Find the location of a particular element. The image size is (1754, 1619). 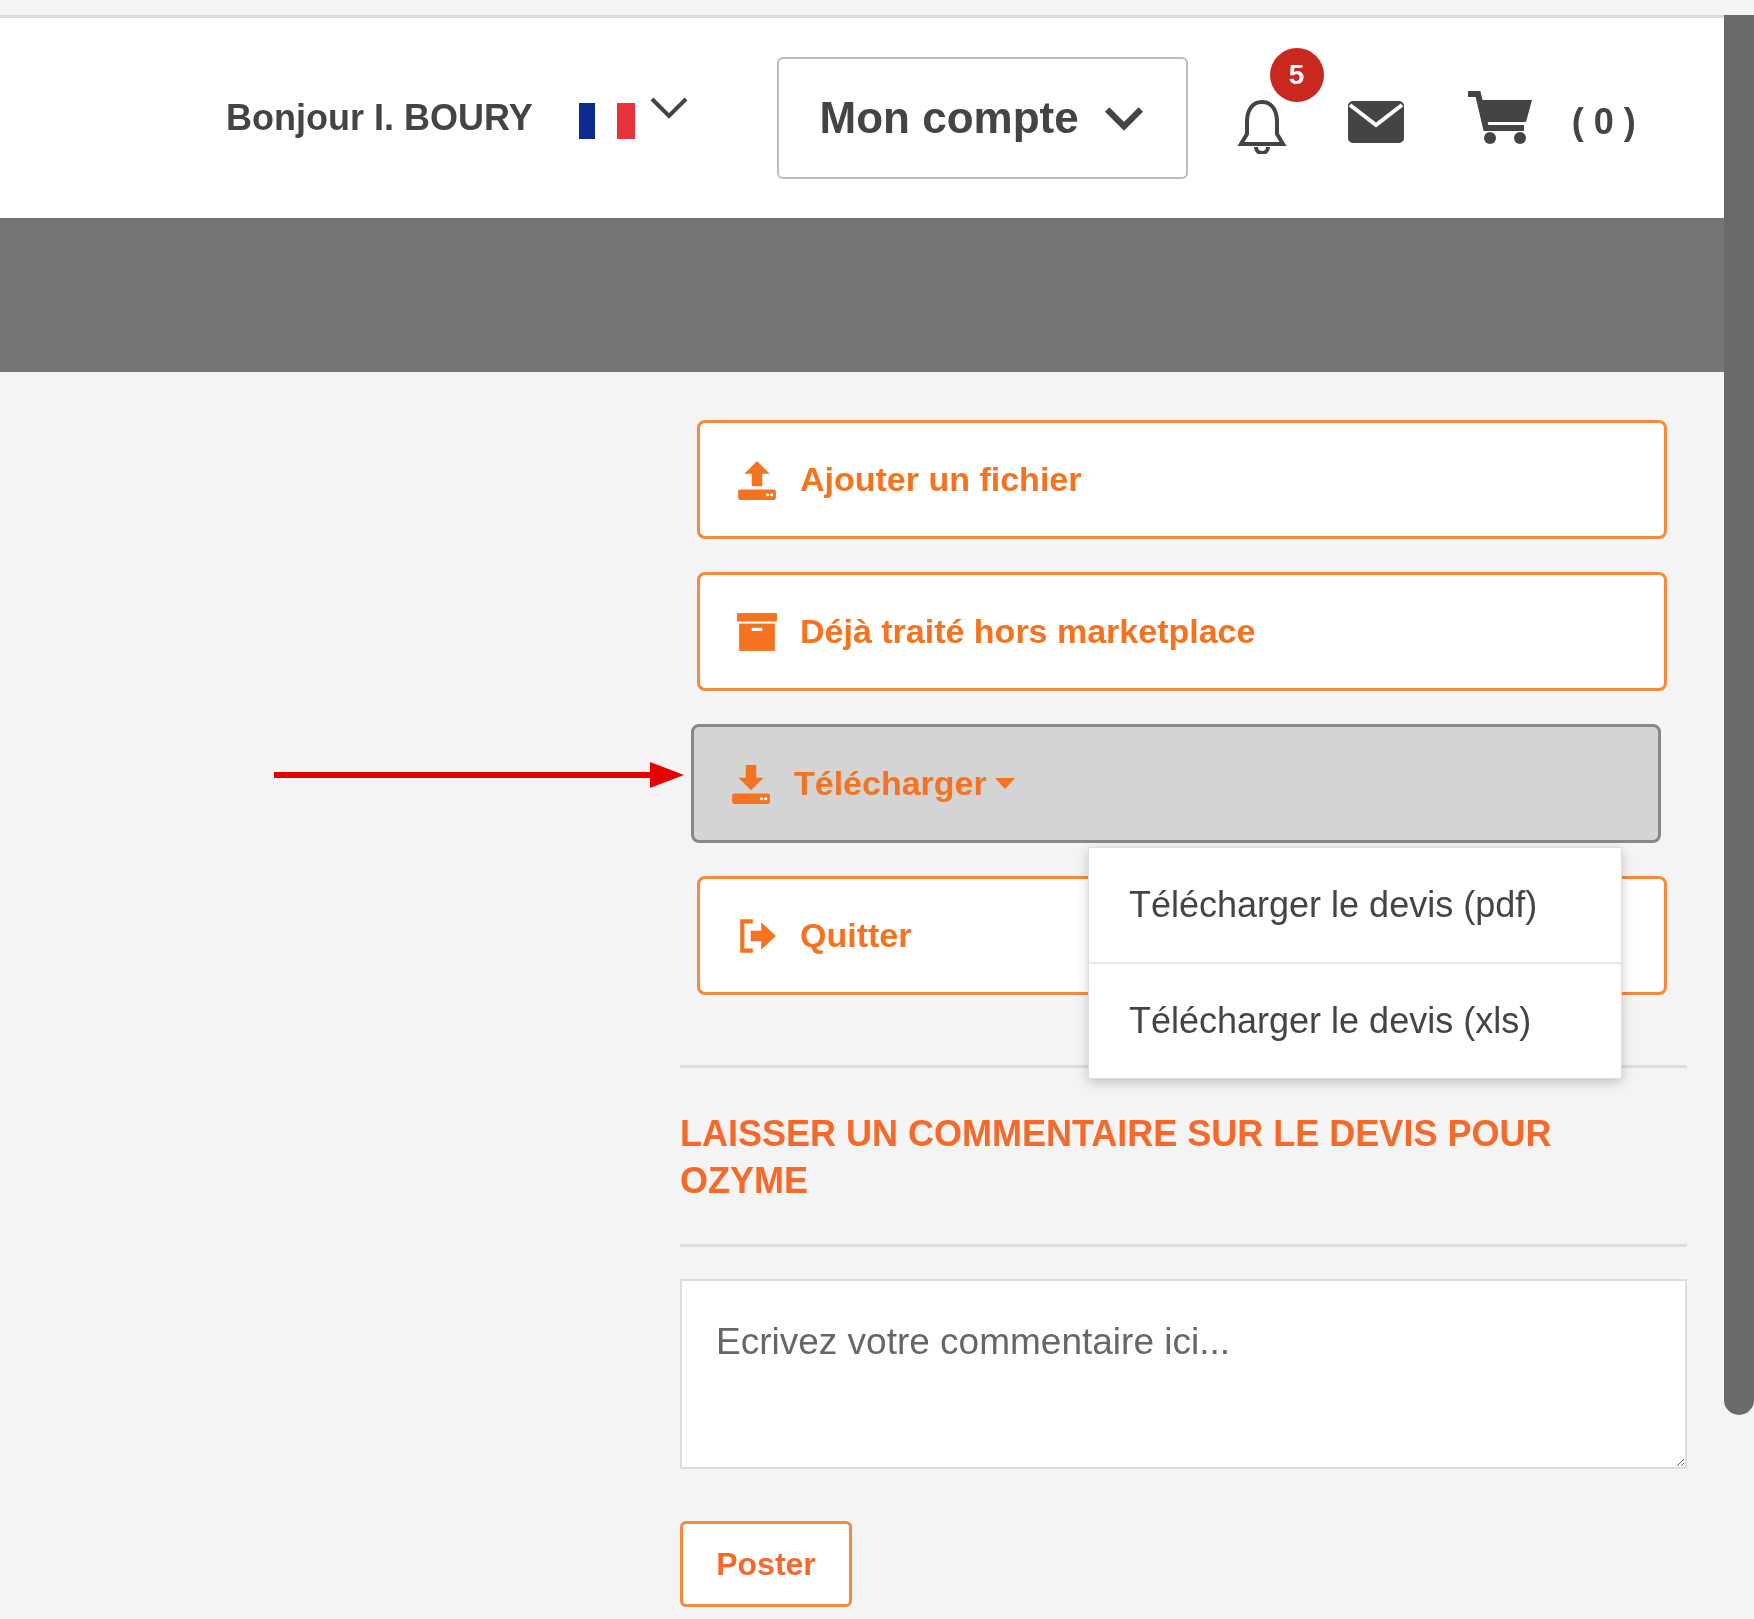

archive-box-icon is located at coordinates (757, 631).